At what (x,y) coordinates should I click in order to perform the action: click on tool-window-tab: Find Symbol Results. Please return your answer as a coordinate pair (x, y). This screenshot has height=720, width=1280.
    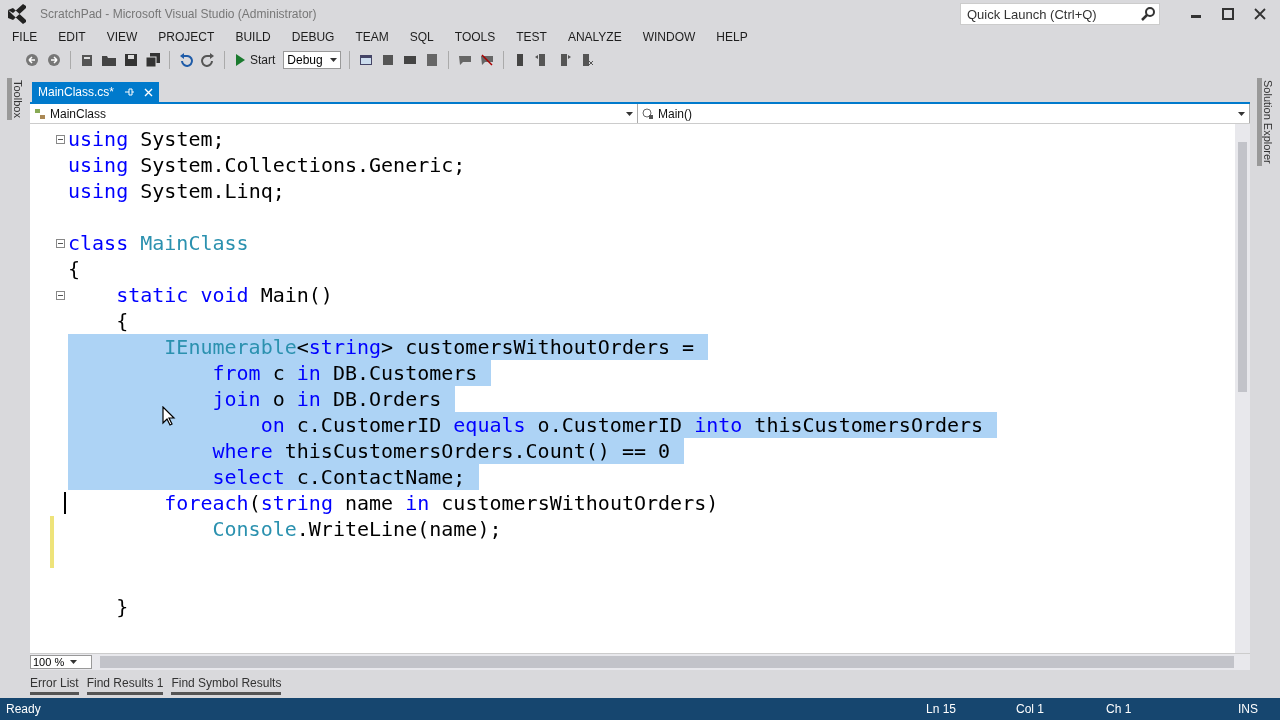
    Looking at the image, I should click on (226, 684).